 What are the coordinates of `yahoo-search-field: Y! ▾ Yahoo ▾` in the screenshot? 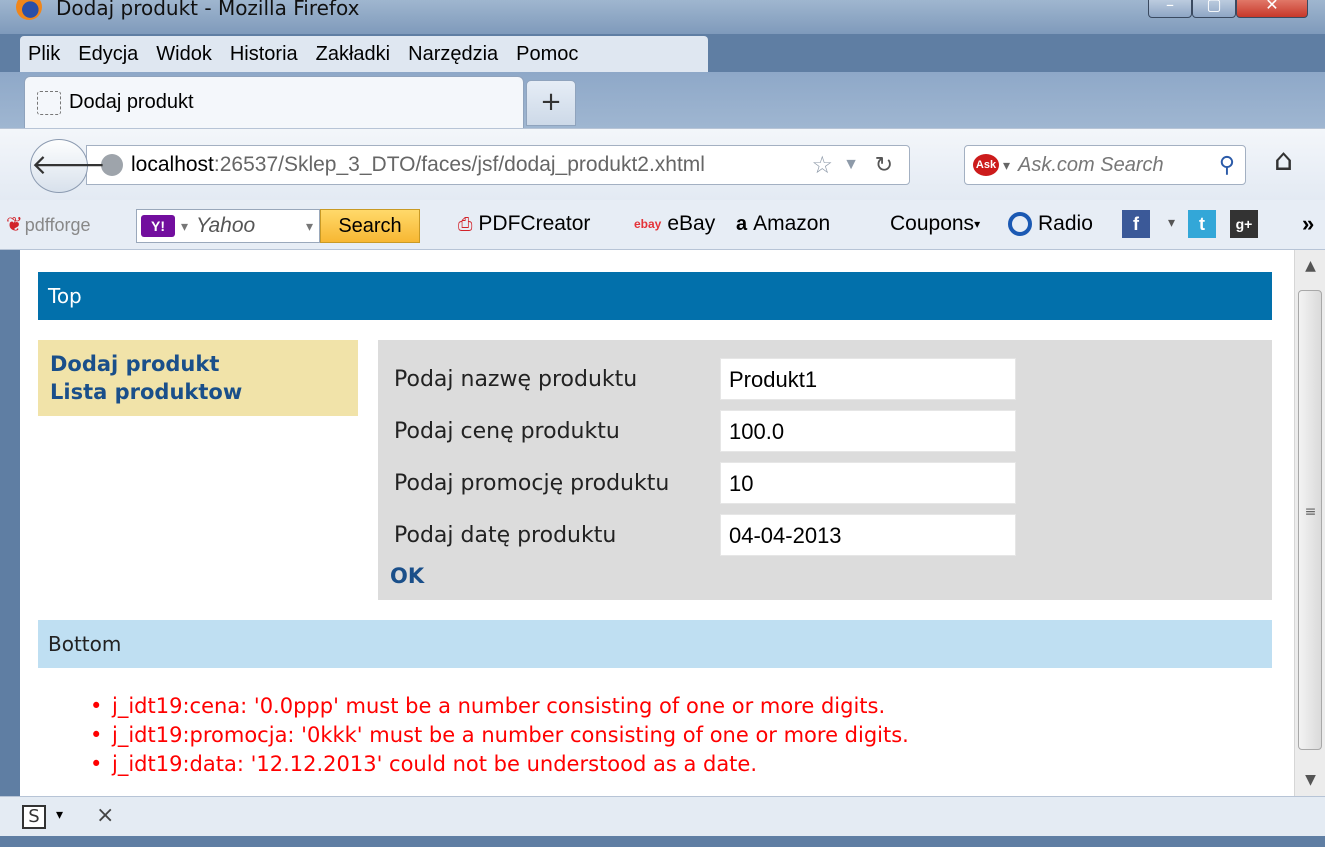 It's located at (228, 226).